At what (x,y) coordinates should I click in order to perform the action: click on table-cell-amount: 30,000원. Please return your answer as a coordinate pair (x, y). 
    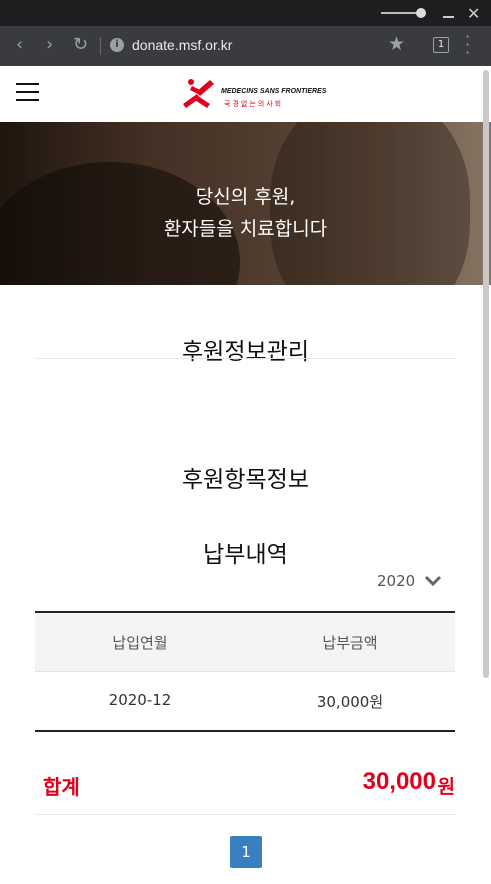
    Looking at the image, I should click on (350, 702).